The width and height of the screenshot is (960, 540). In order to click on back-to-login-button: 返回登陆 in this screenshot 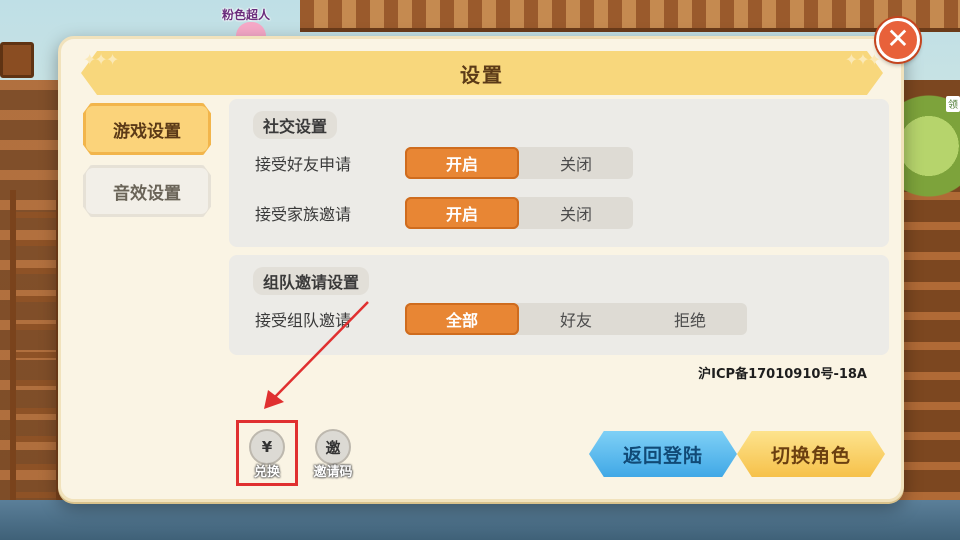, I will do `click(663, 454)`.